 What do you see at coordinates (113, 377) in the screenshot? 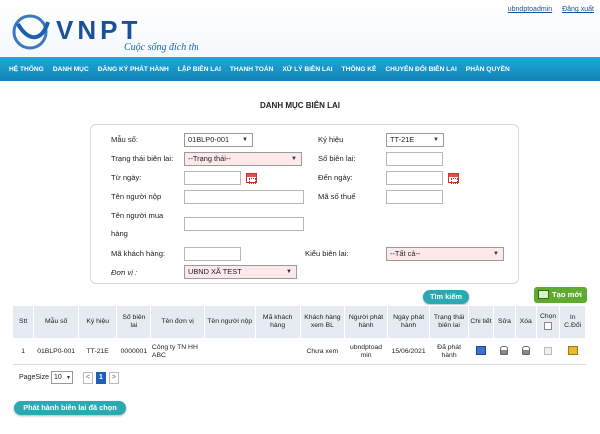
I see `next-page-button: >` at bounding box center [113, 377].